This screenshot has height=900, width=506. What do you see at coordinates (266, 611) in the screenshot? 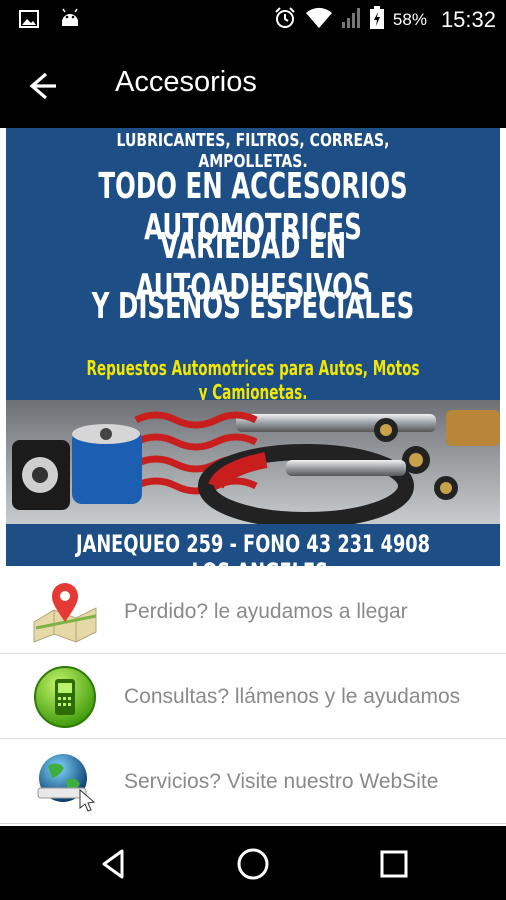
I see `list-item-label: Perdido? le ayudamos a llegar` at bounding box center [266, 611].